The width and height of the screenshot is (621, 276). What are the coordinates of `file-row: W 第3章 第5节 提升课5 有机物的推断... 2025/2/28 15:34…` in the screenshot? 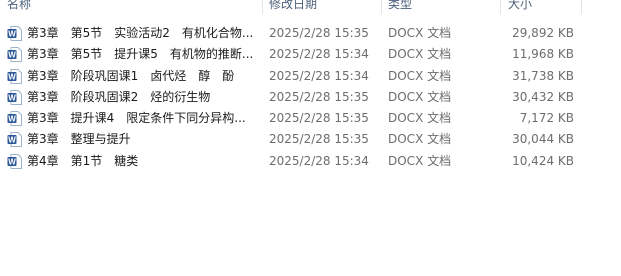 It's located at (310, 54).